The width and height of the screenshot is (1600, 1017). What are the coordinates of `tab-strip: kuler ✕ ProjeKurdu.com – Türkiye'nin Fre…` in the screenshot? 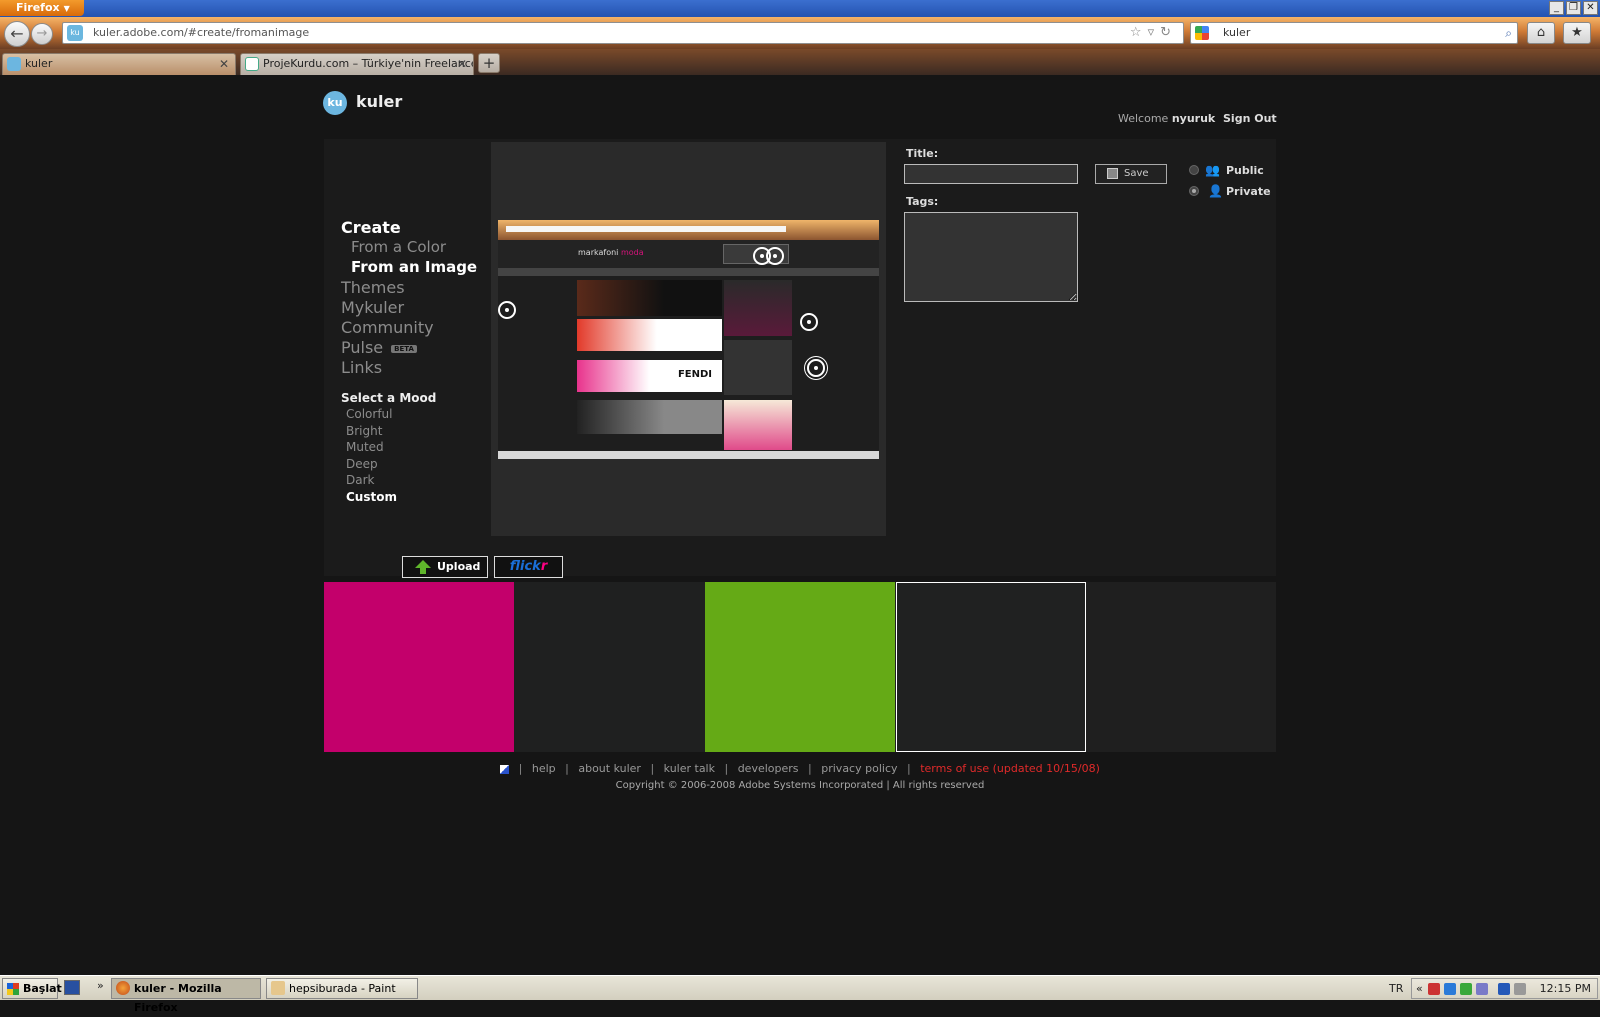 It's located at (800, 62).